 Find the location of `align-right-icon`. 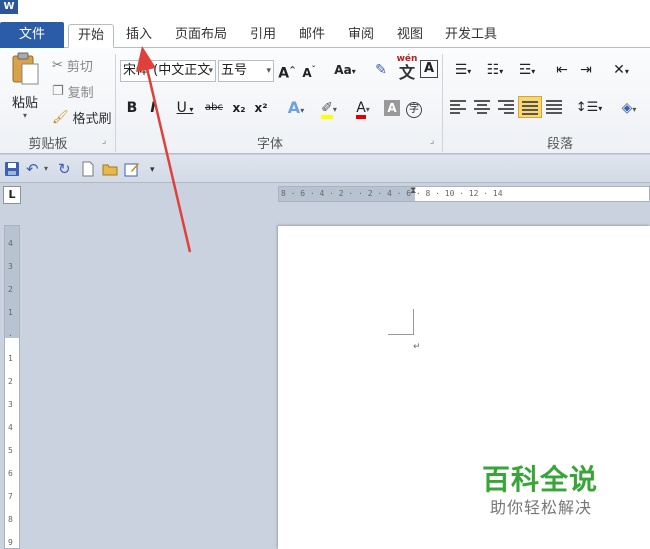

align-right-icon is located at coordinates (507, 108).